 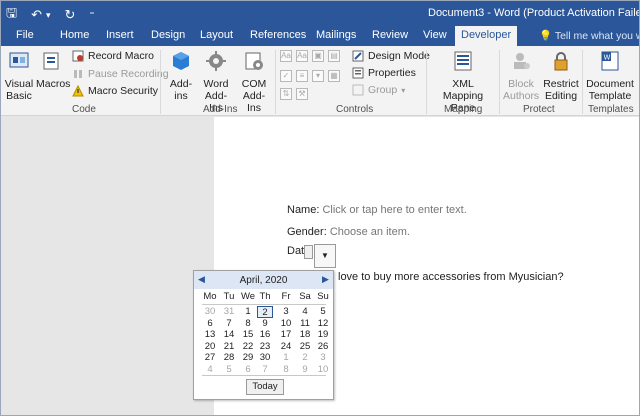 What do you see at coordinates (210, 347) in the screenshot?
I see `calendar-day: 20` at bounding box center [210, 347].